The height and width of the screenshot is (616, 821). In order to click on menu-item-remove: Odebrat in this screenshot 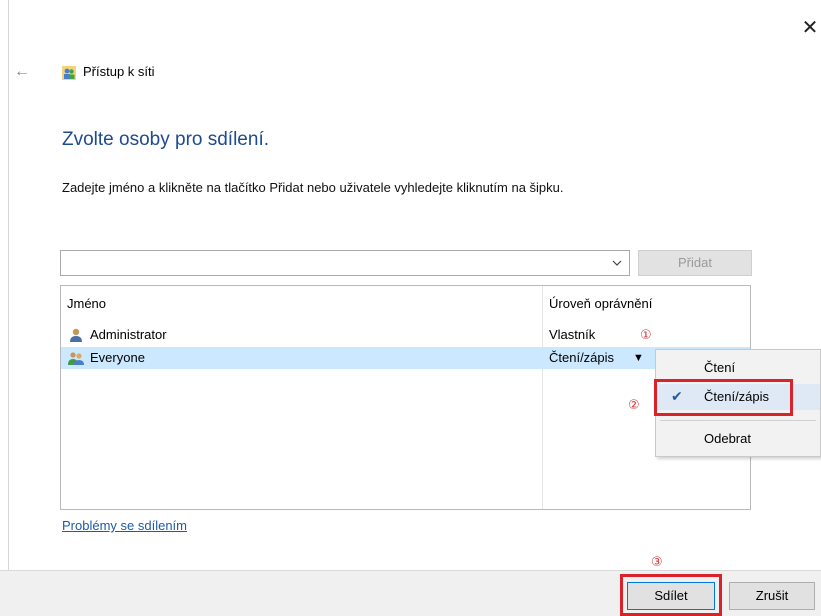, I will do `click(738, 439)`.